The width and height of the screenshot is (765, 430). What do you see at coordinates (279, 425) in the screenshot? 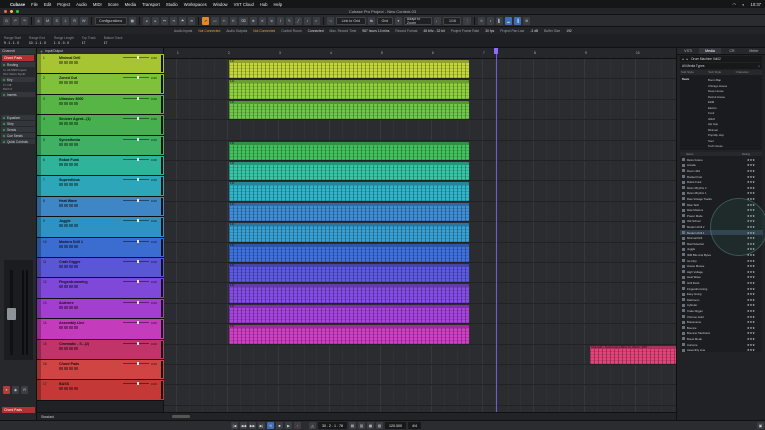
I see `stop-button: ■` at bounding box center [279, 425].